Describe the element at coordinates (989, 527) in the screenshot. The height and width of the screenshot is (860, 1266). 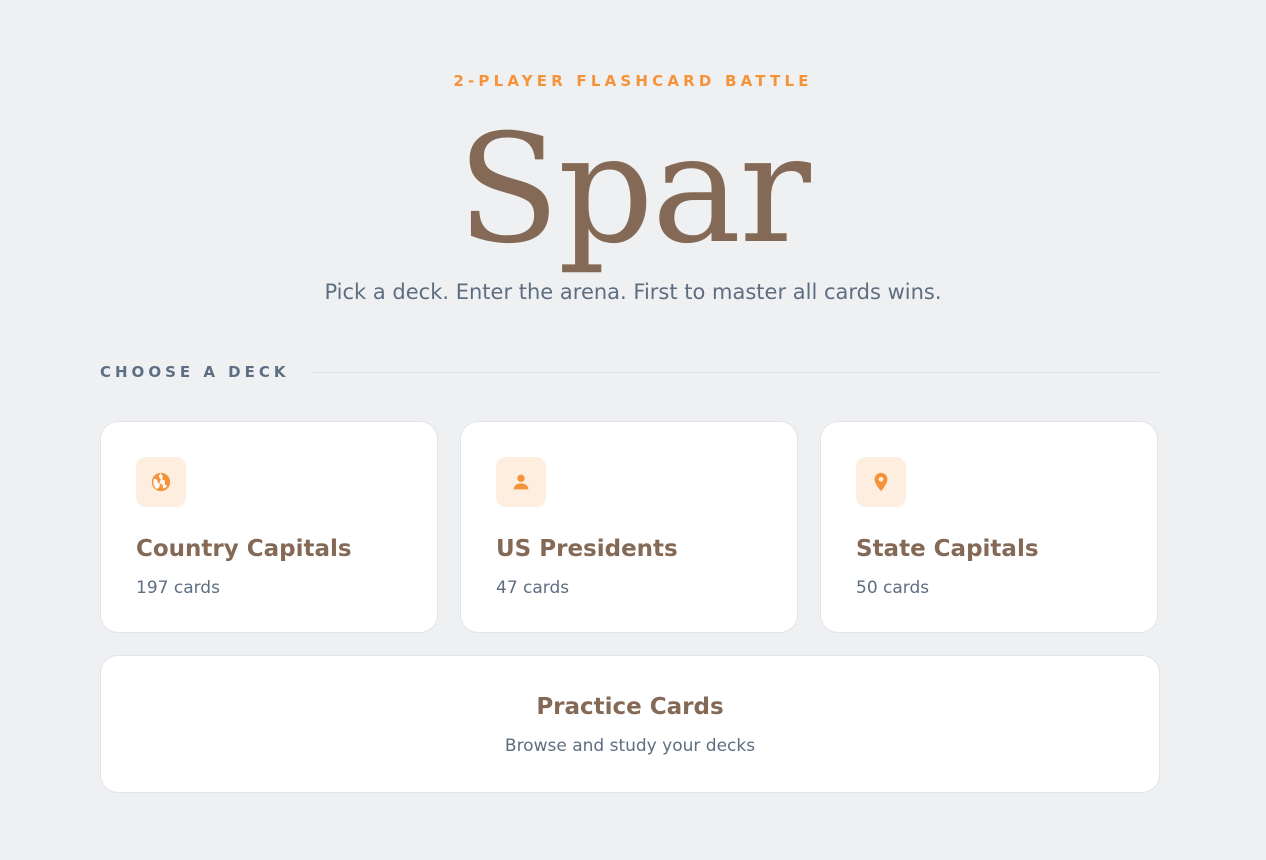
I see `deck-card-state-capitals: State Capitals 50 cards` at that location.